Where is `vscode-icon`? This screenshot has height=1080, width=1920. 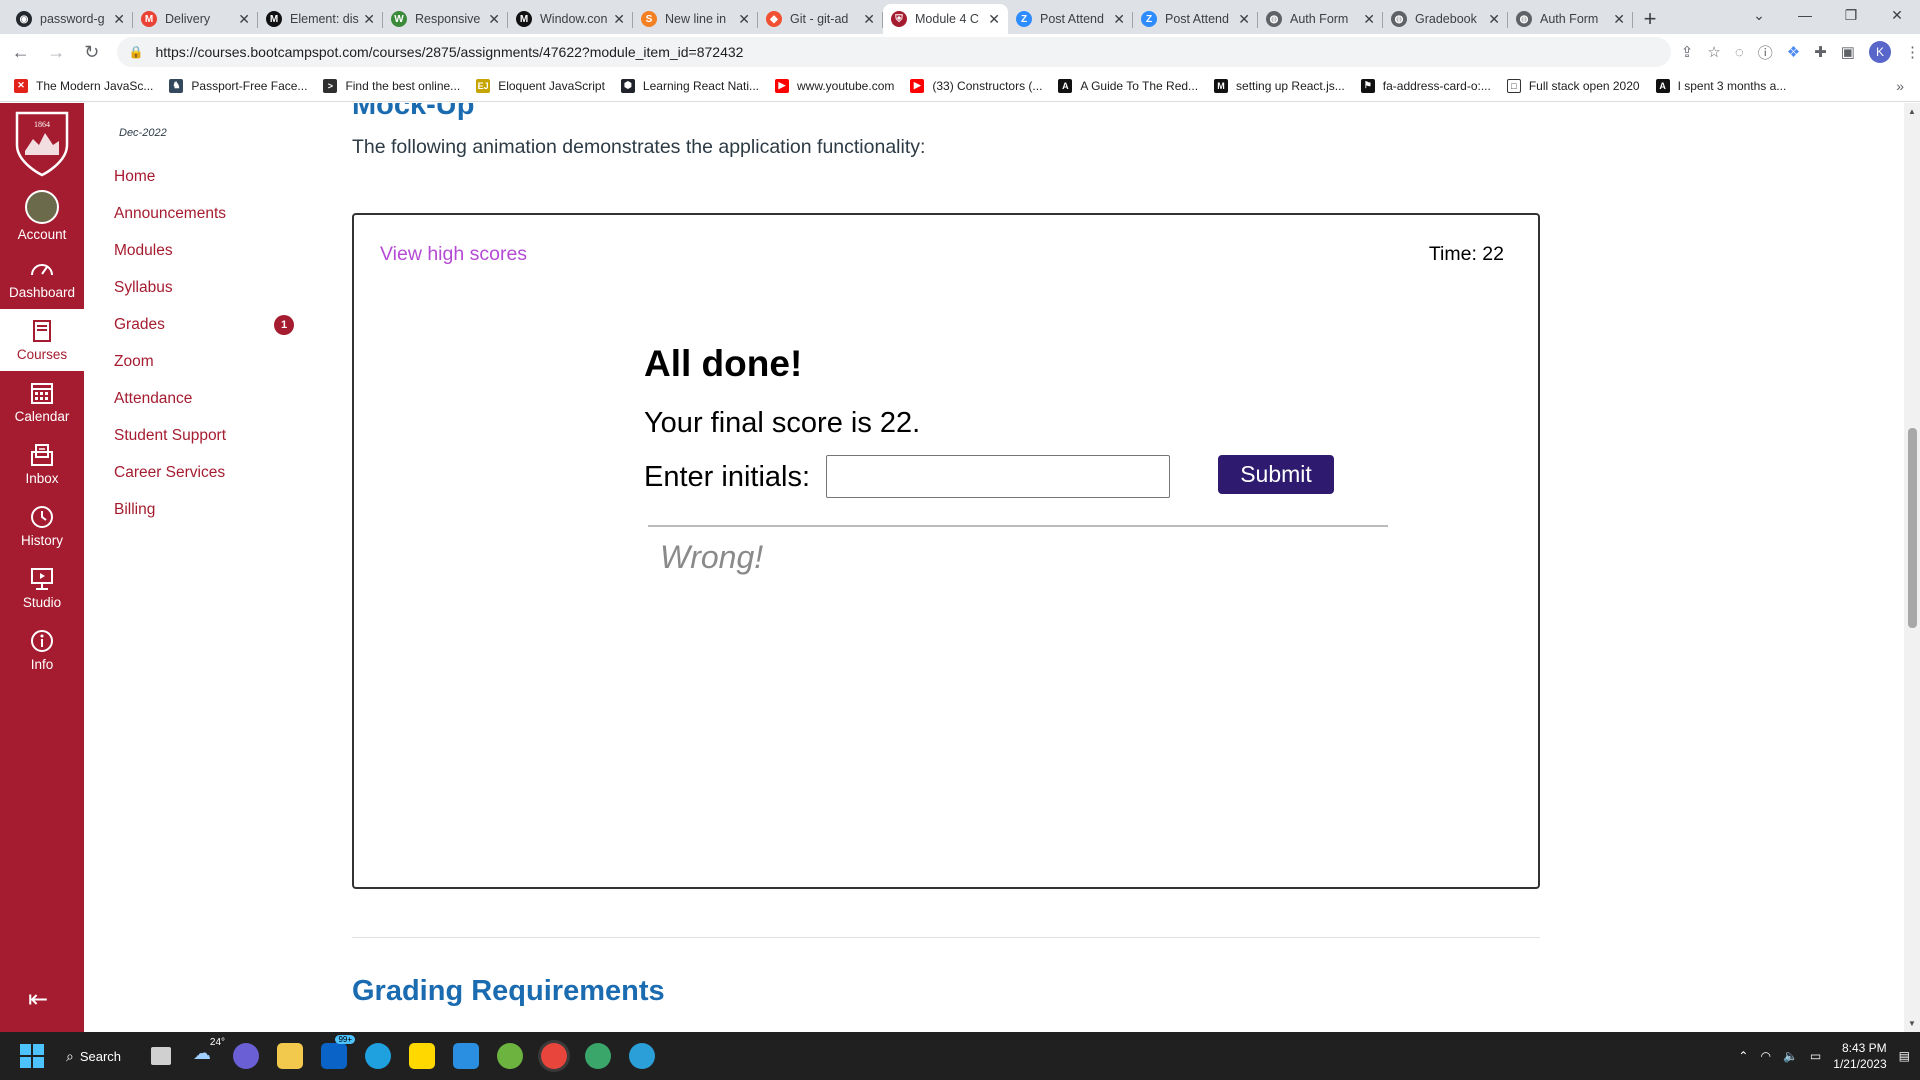 vscode-icon is located at coordinates (466, 1056).